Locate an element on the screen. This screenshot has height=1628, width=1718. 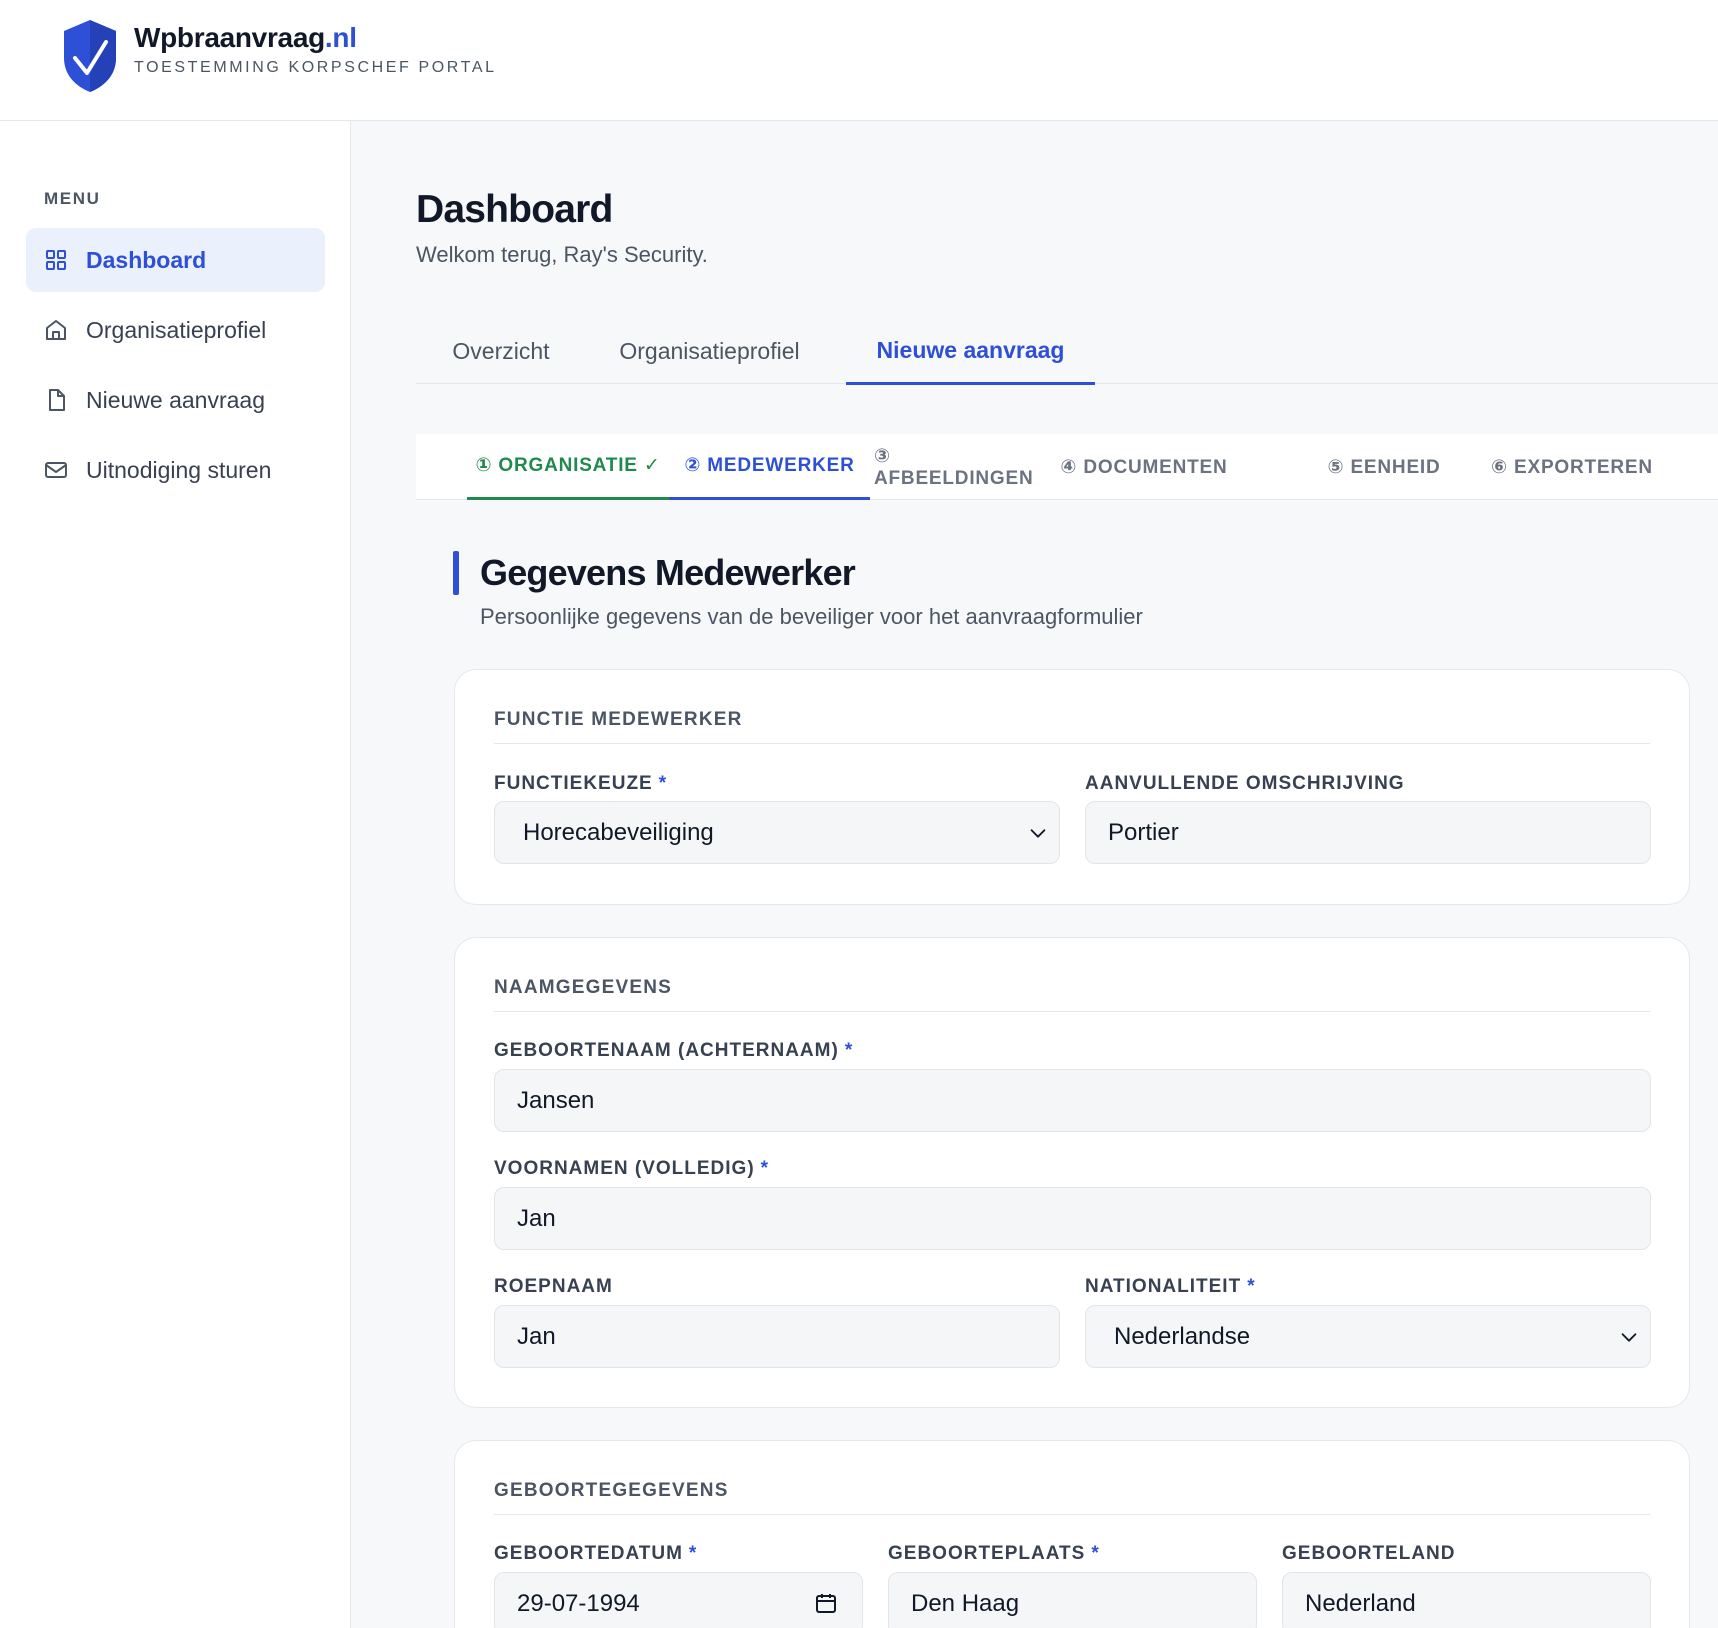
geboorteplaats-input: Den Haag is located at coordinates (1072, 1600).